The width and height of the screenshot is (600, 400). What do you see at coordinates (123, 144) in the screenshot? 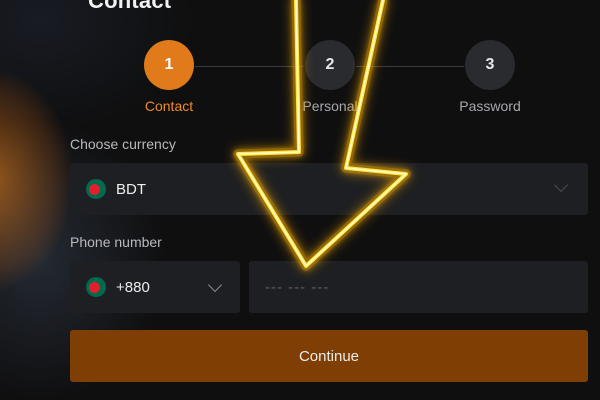
I see `currency-label: Choose currency` at bounding box center [123, 144].